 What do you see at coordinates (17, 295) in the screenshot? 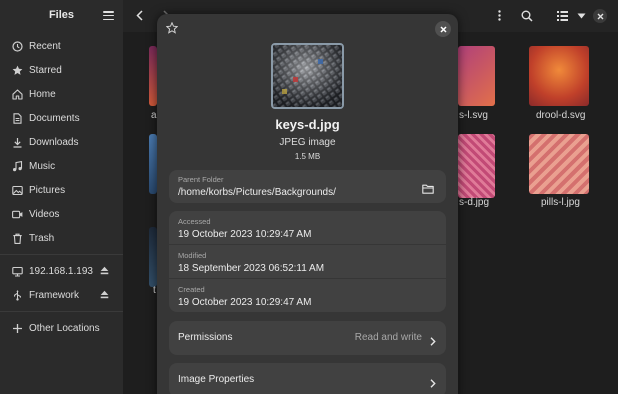
I see `usb-drive-icon` at bounding box center [17, 295].